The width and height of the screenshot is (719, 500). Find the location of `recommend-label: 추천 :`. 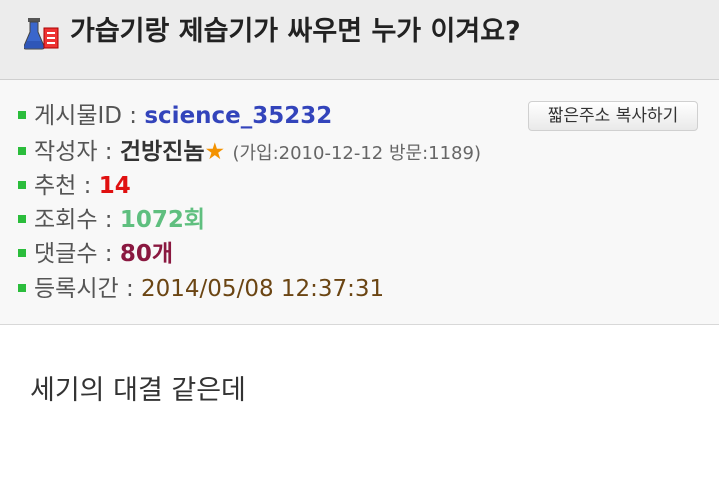

recommend-label: 추천 : is located at coordinates (66, 186).